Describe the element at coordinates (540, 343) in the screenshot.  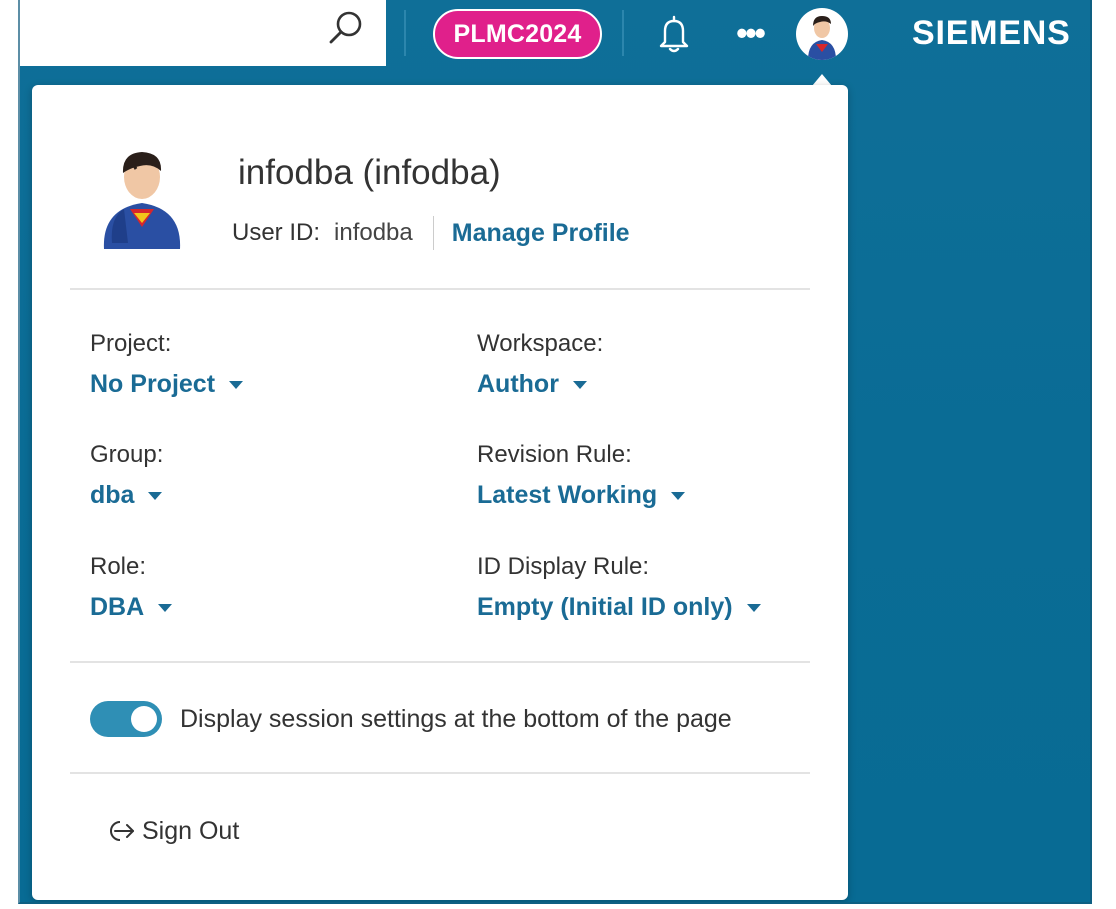
I see `workspace-label: Workspace:` at that location.